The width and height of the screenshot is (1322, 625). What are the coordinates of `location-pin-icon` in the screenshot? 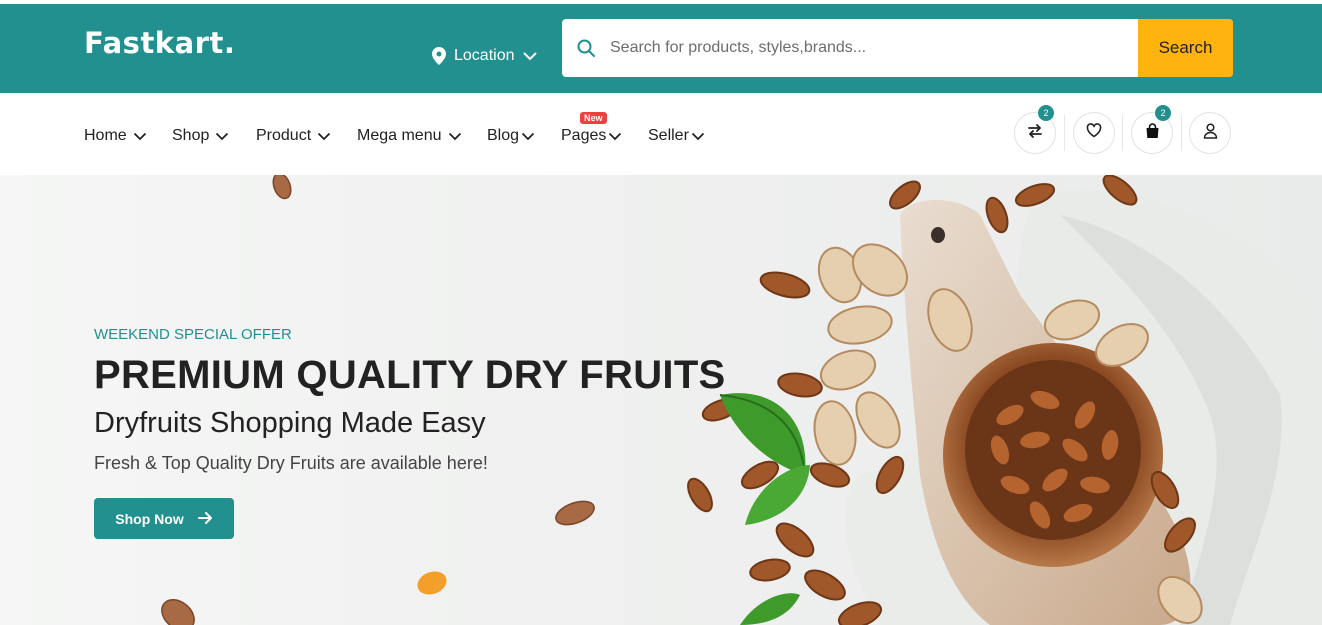 It's located at (439, 56).